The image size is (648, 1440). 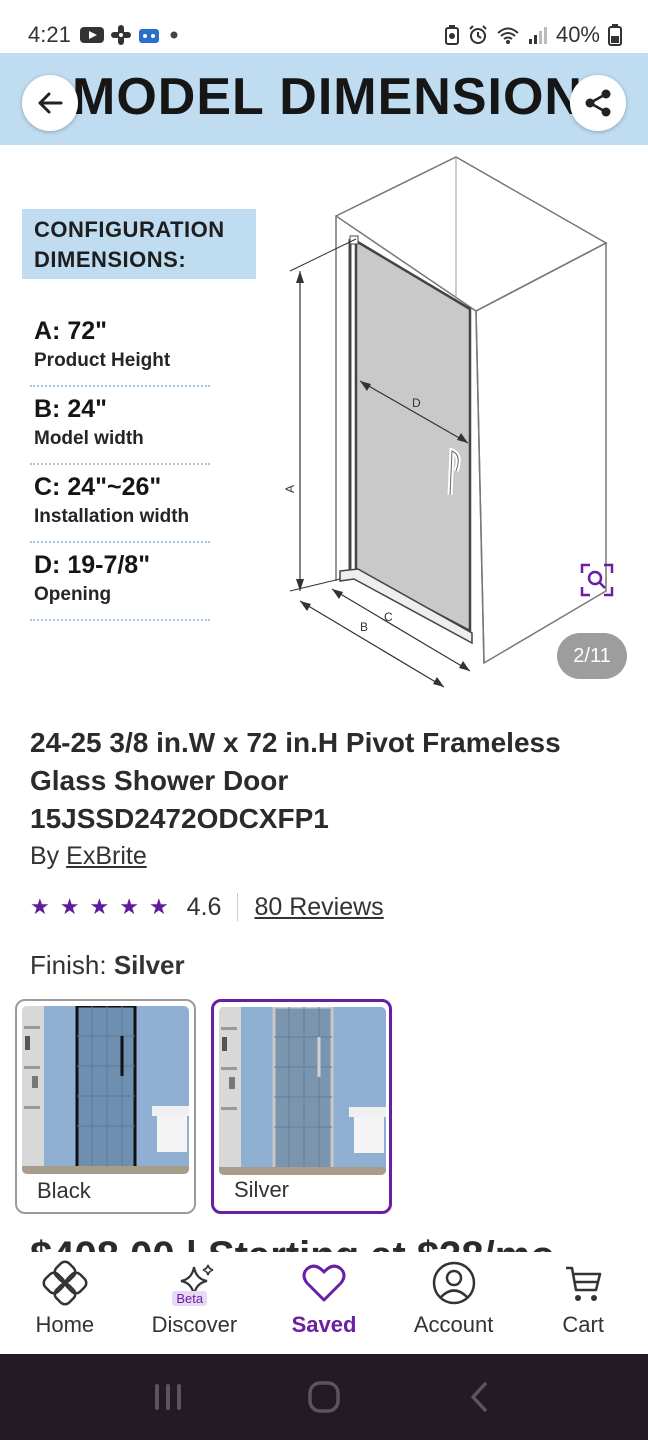 I want to click on app-icon, so click(x=149, y=36).